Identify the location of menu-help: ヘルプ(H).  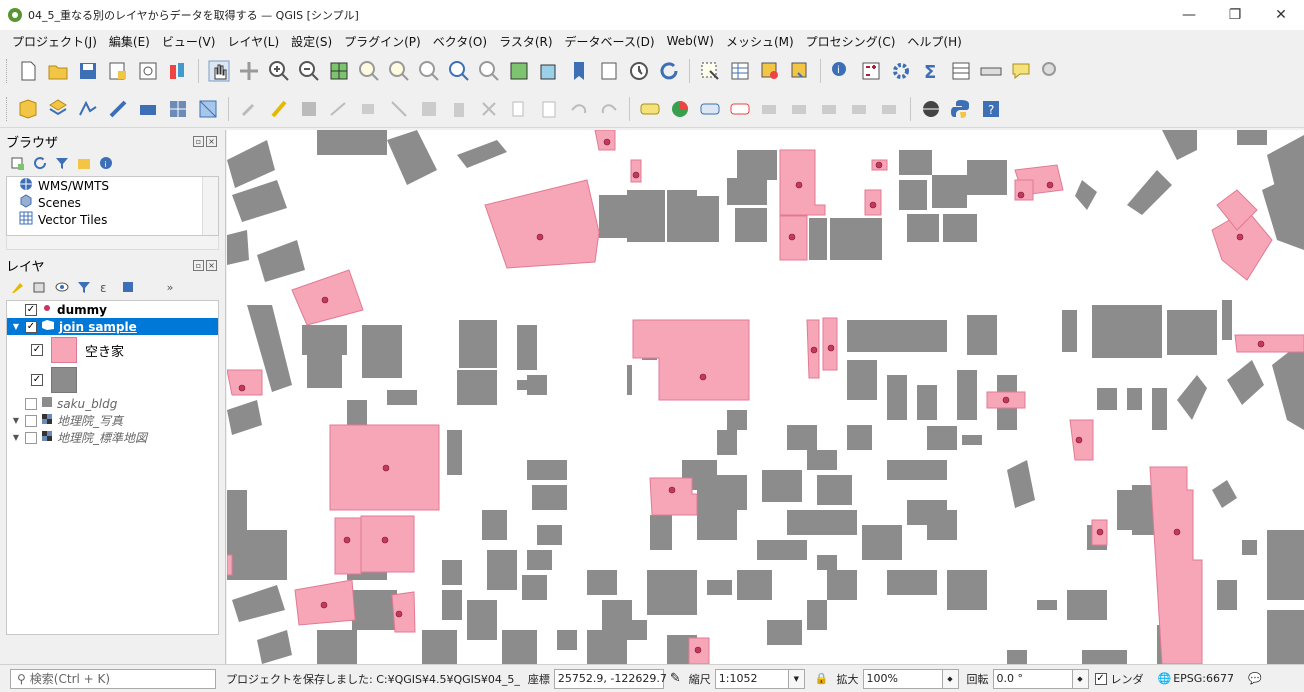
(934, 41).